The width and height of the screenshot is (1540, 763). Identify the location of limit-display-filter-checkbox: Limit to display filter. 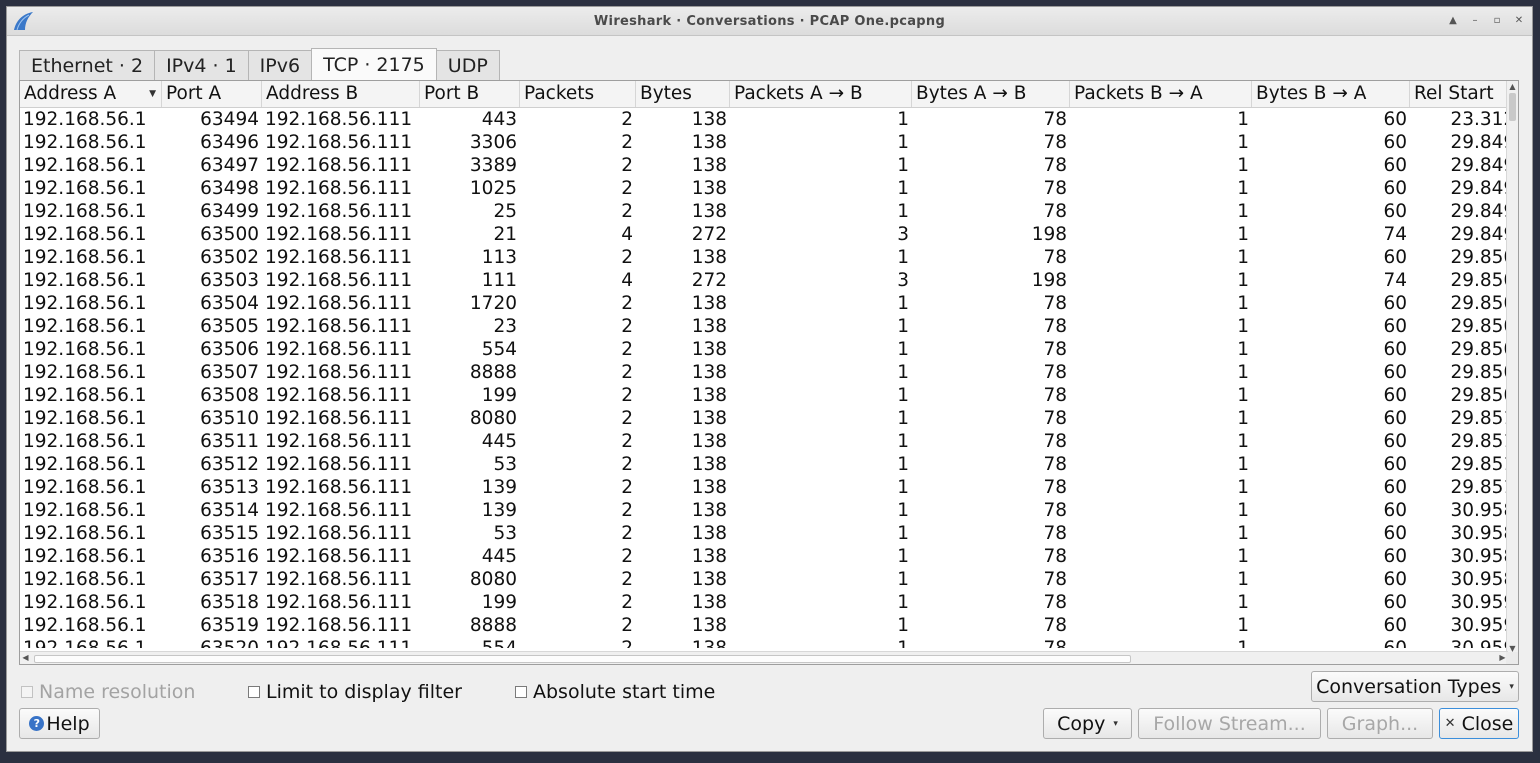
(355, 692).